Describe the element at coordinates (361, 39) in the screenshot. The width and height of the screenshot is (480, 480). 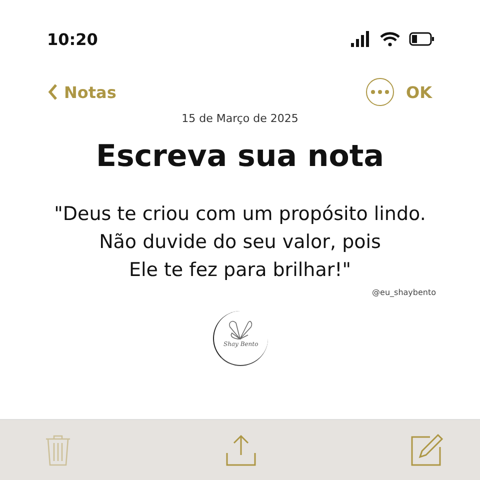
I see `signal-icon` at that location.